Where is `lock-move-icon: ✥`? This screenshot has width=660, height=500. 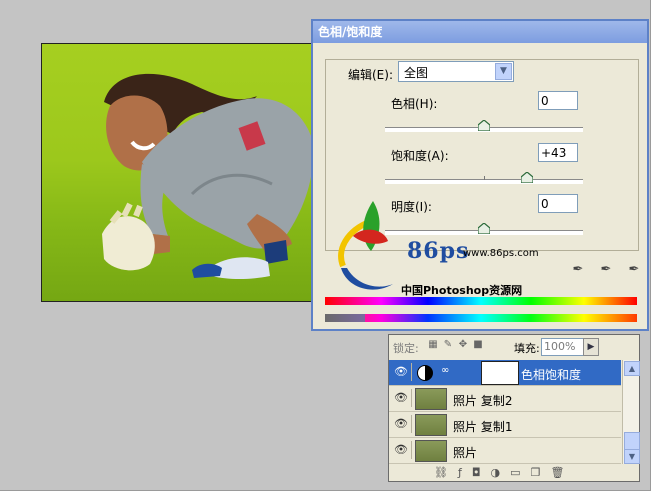
lock-move-icon: ✥ is located at coordinates (463, 345).